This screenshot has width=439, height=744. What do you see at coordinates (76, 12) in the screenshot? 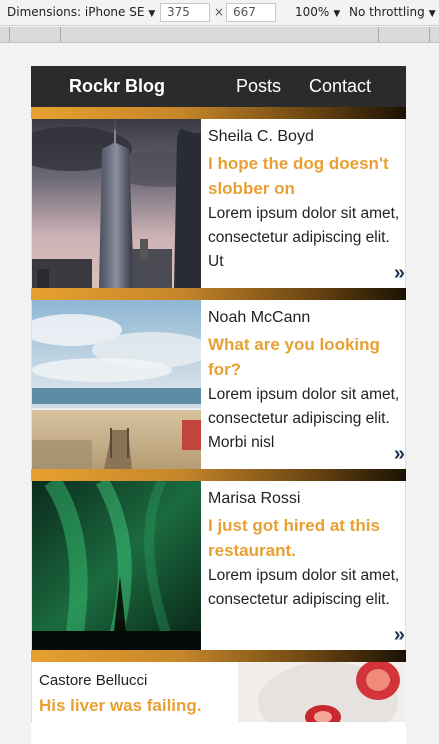
I see `device-label: Dimensions: iPhone SE` at bounding box center [76, 12].